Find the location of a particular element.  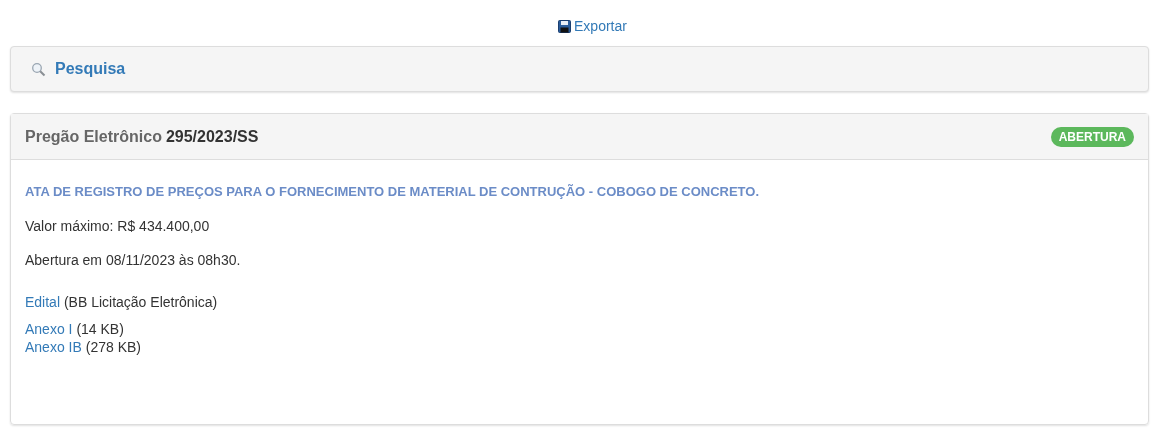

export-link: Exportar is located at coordinates (592, 26).